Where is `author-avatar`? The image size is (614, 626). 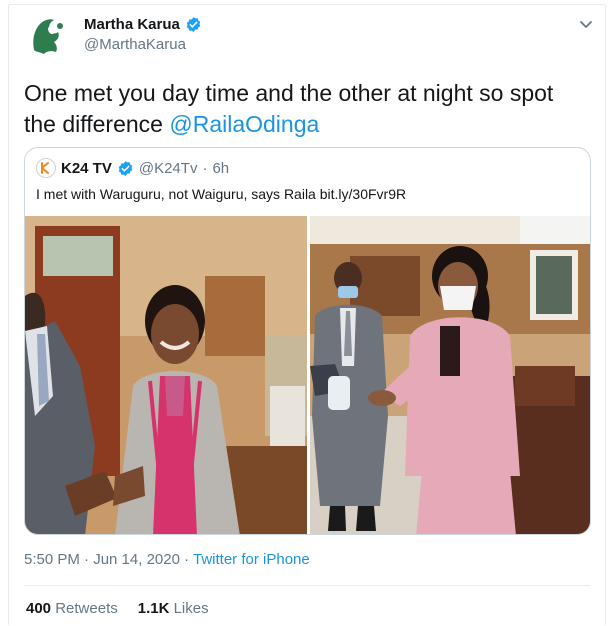
author-avatar is located at coordinates (48, 34).